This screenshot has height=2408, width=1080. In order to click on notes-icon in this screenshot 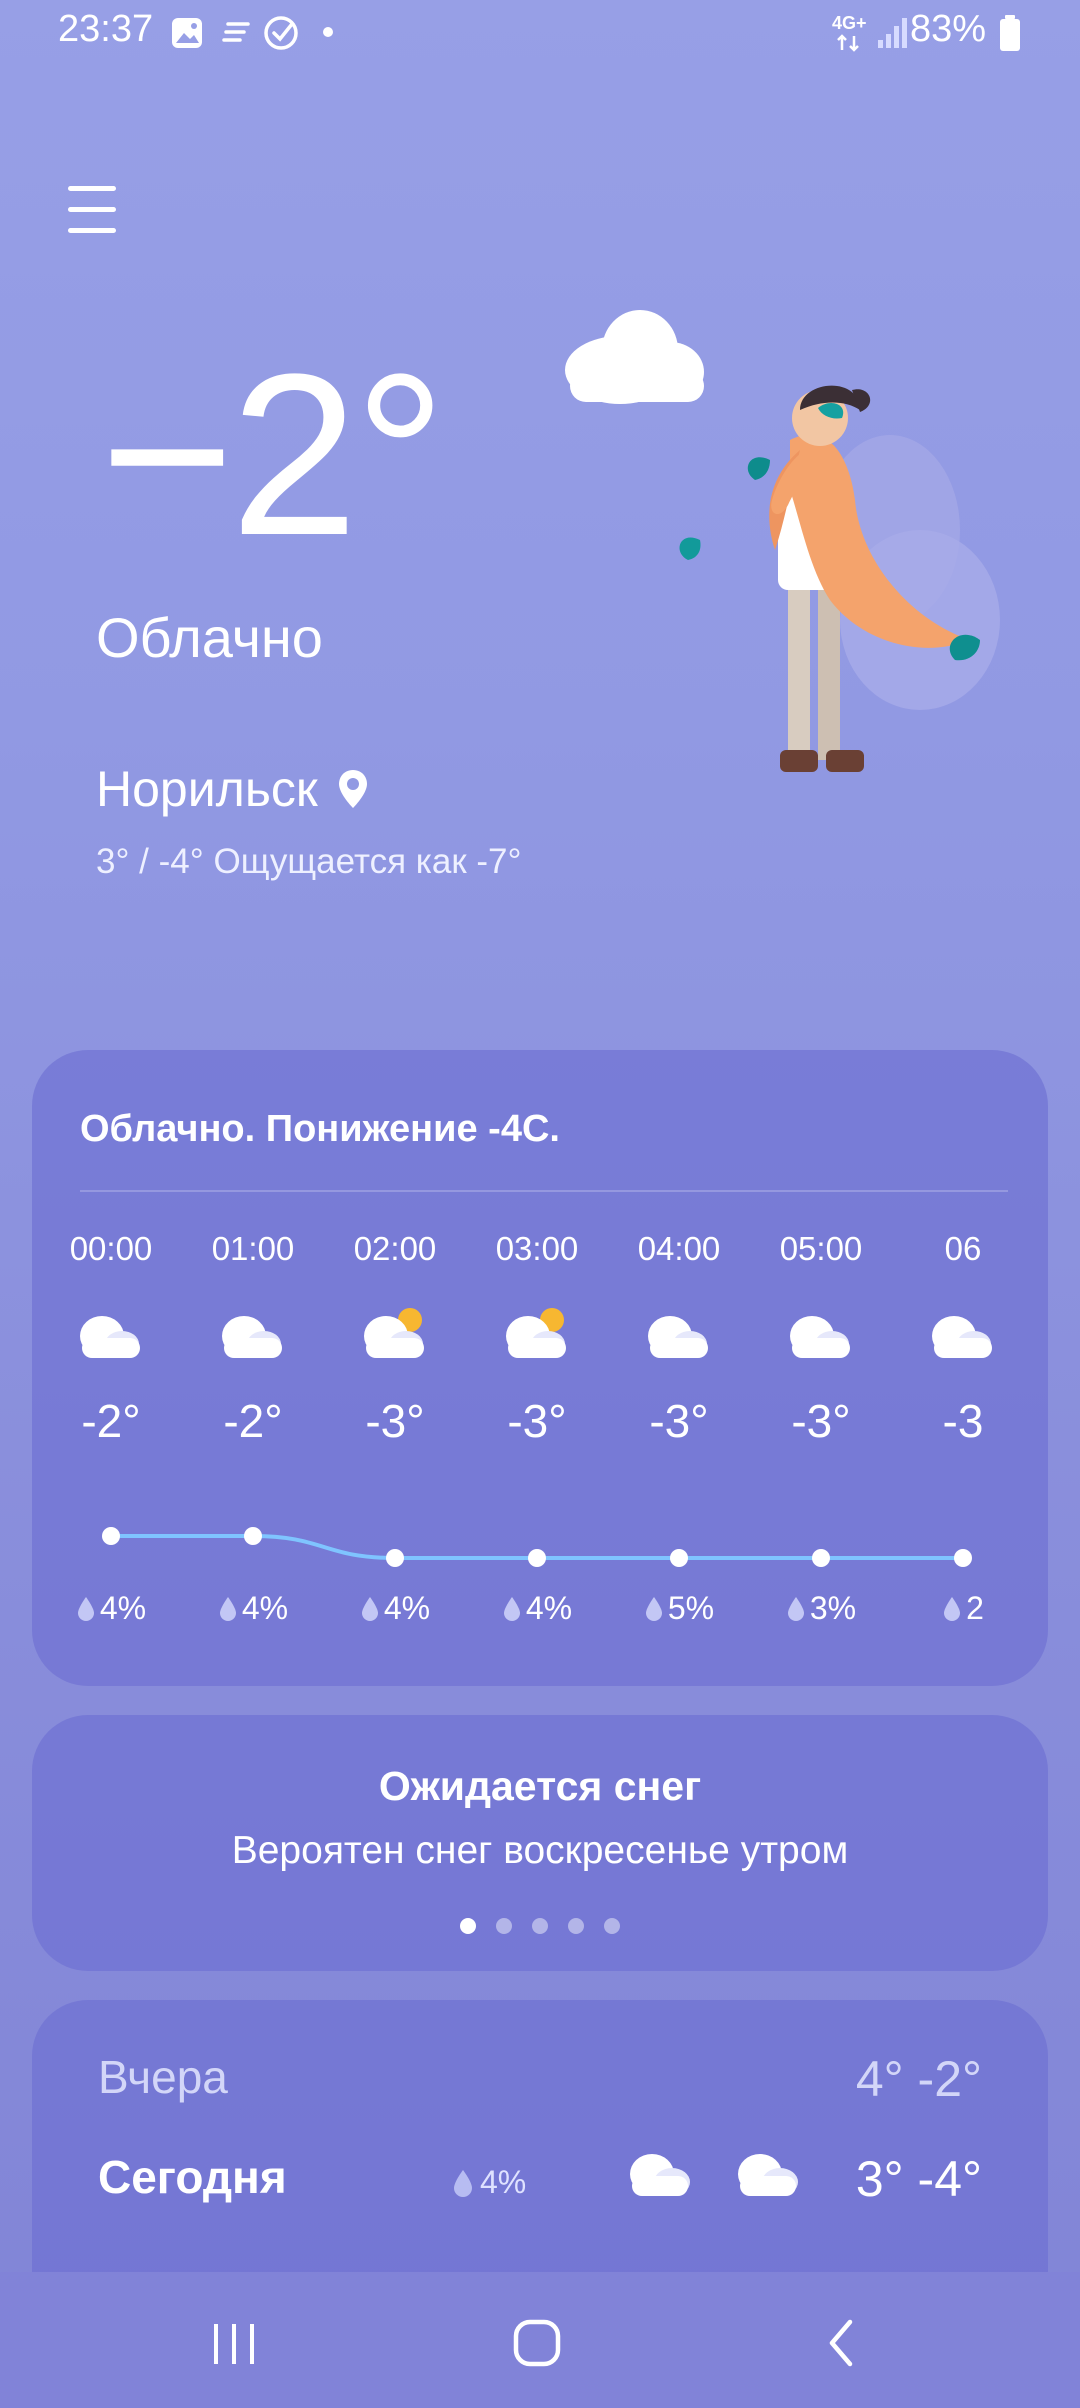, I will do `click(236, 32)`.